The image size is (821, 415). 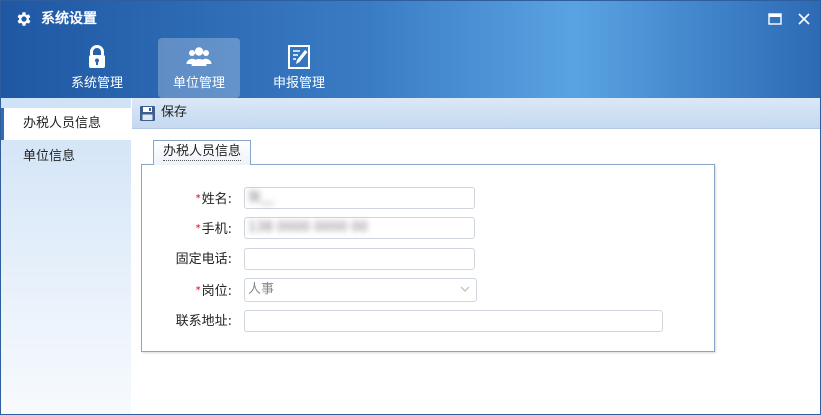 I want to click on title-bar: 系统设置, so click(x=410, y=19).